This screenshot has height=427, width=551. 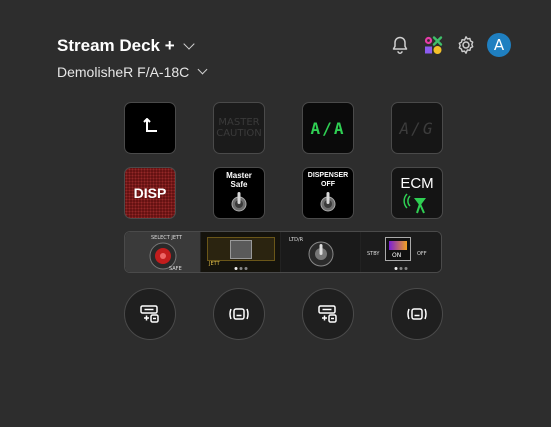 I want to click on profile-name: DemolisheR F/A-18C, so click(x=123, y=72).